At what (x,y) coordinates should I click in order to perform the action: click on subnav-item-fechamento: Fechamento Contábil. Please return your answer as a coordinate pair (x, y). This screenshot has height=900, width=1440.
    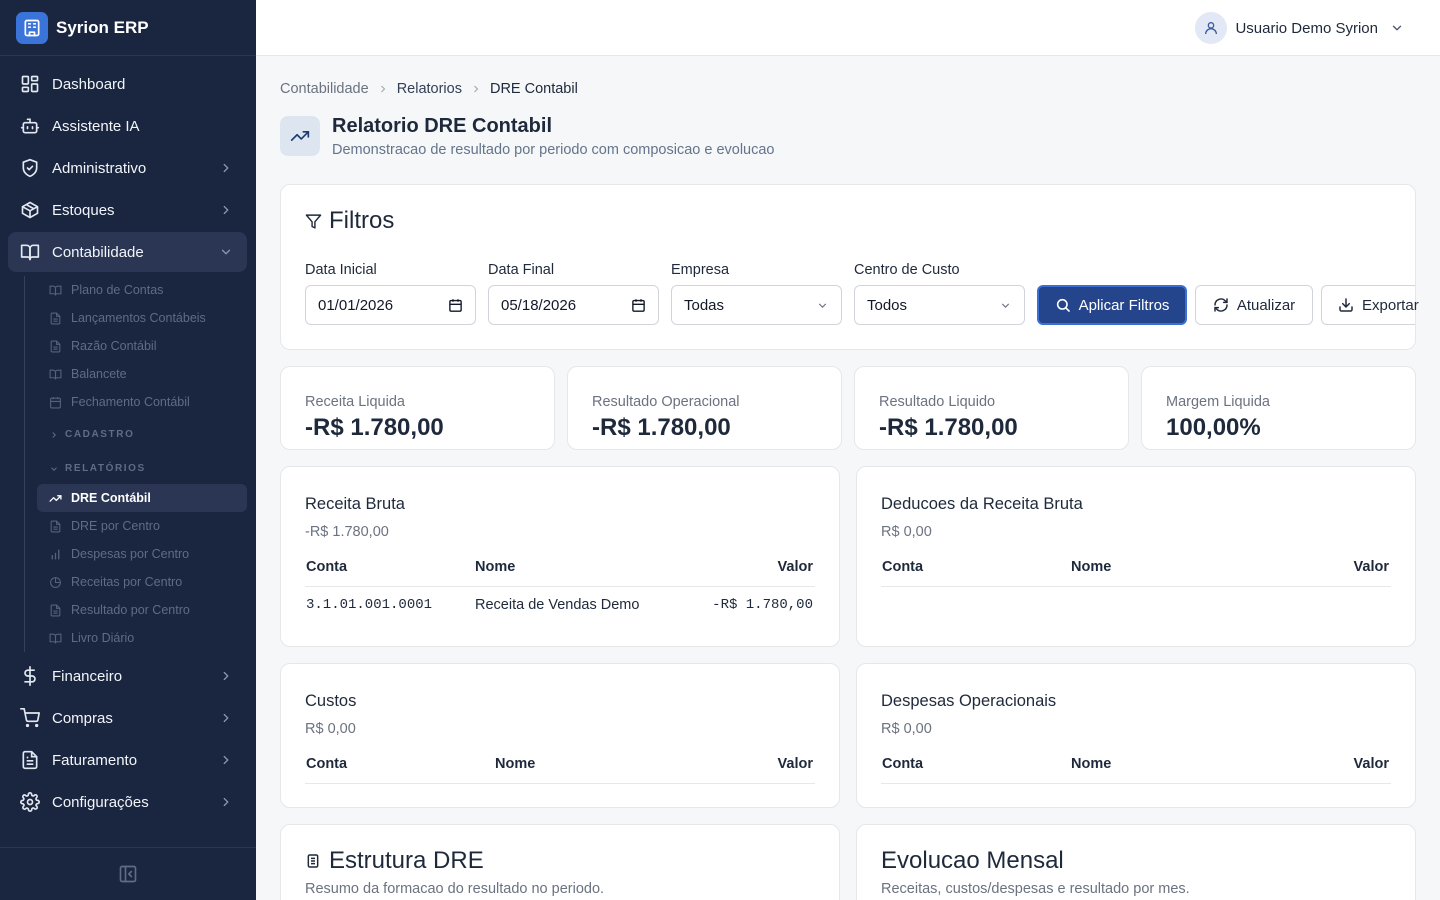
    Looking at the image, I should click on (142, 402).